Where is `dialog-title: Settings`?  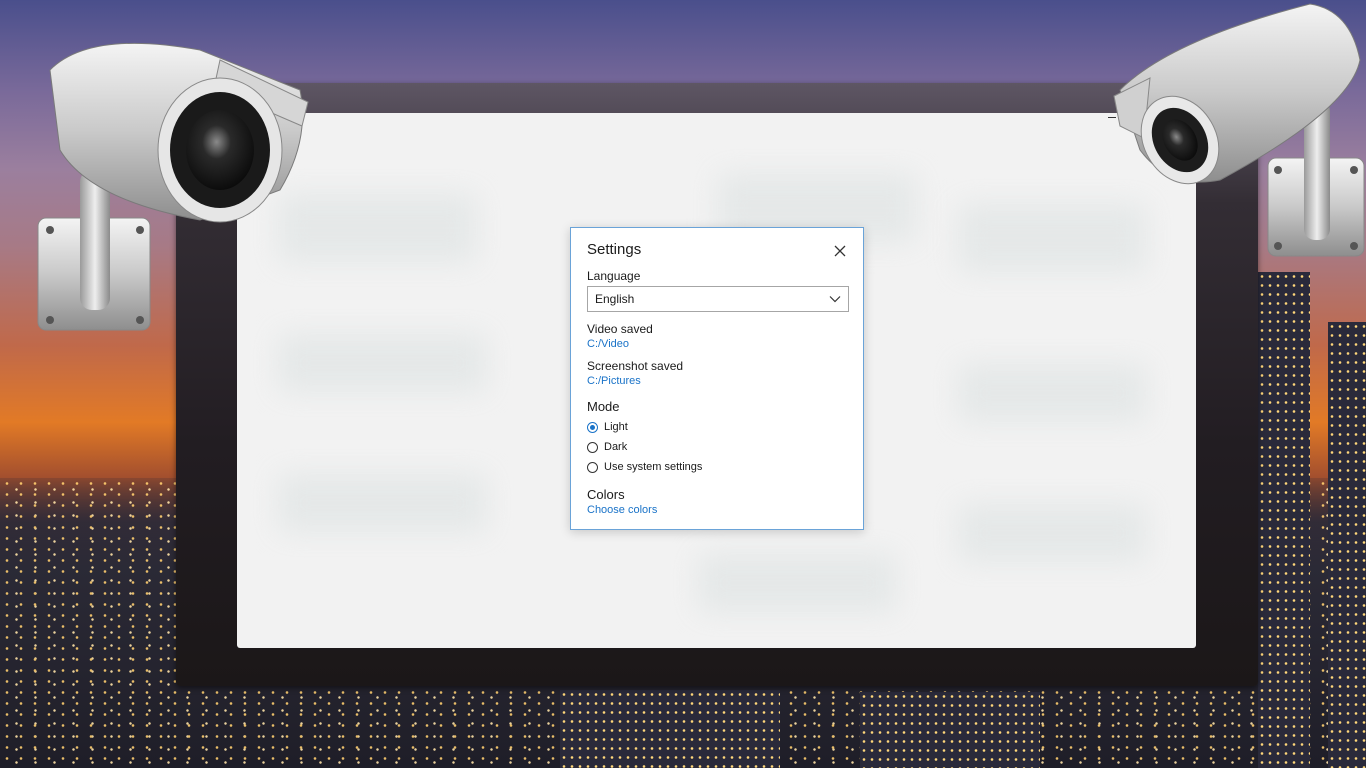 dialog-title: Settings is located at coordinates (614, 249).